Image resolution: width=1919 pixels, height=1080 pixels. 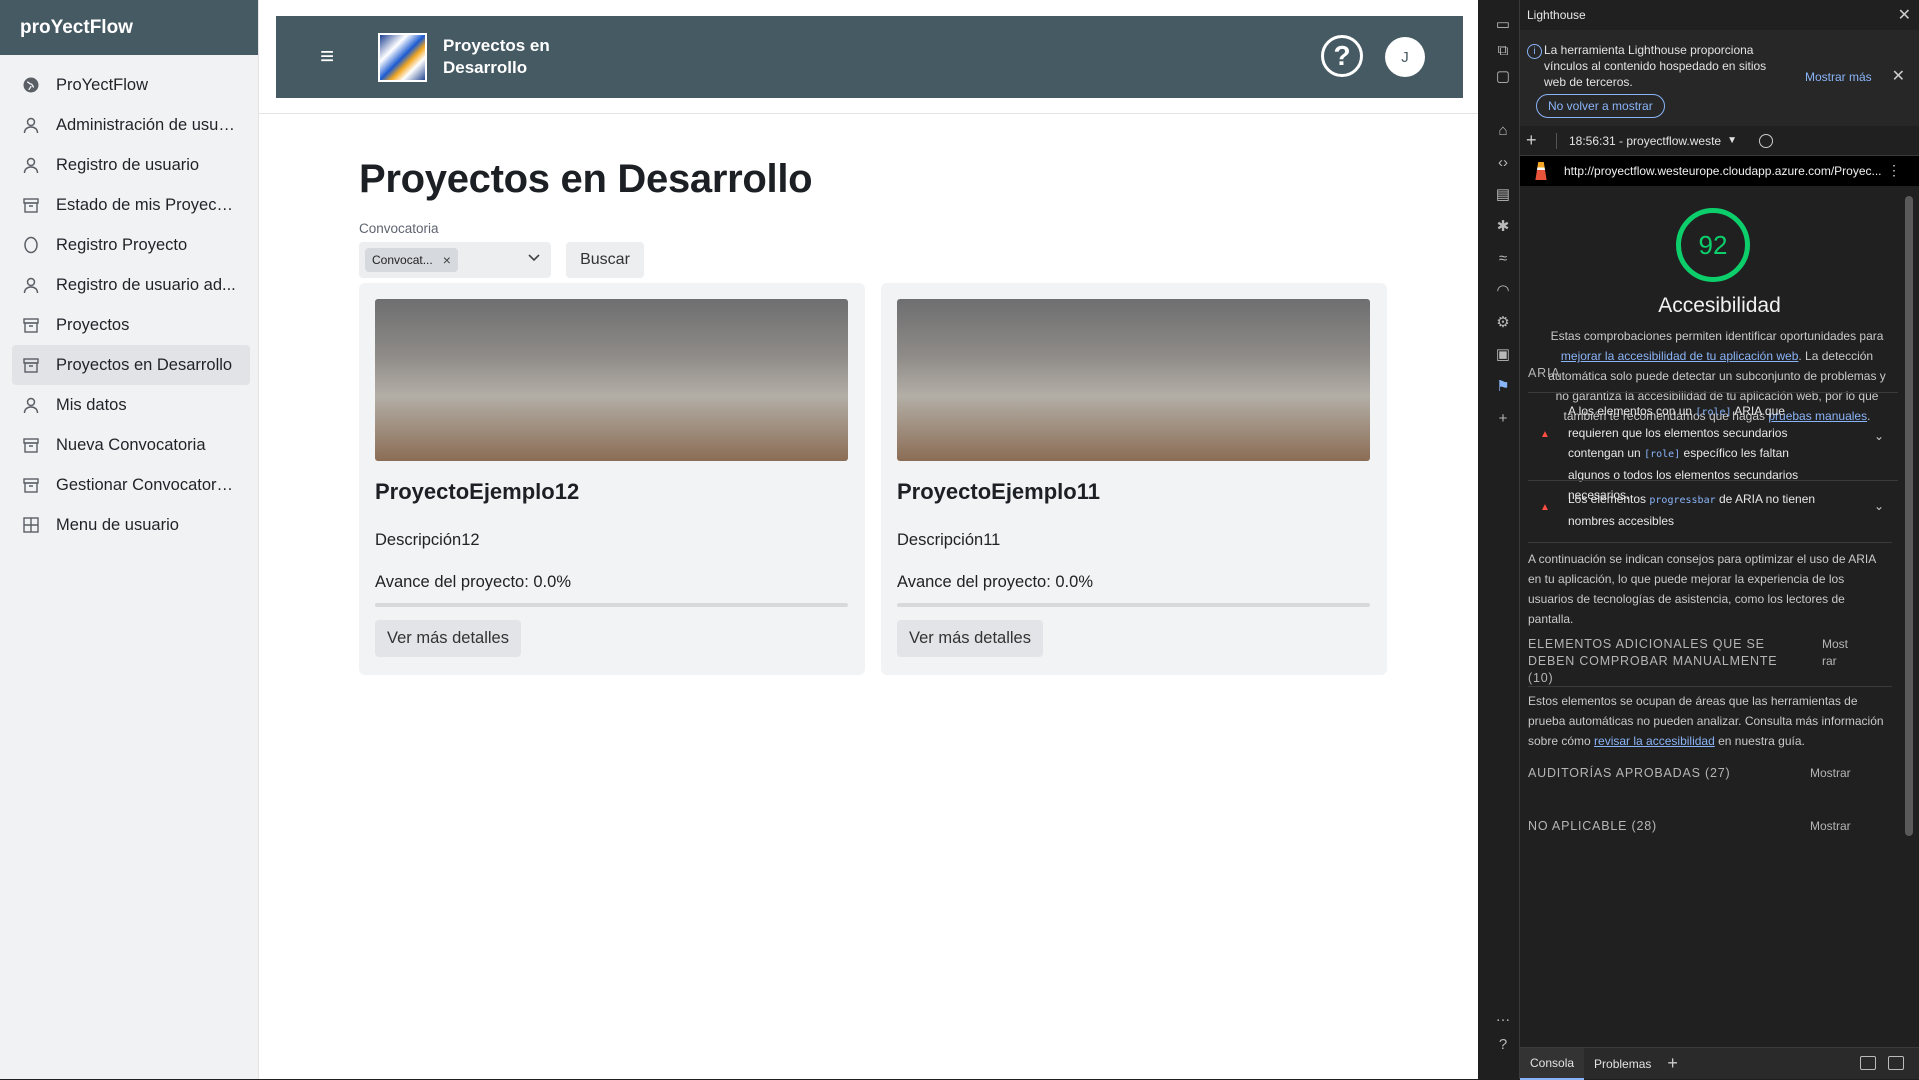 What do you see at coordinates (1909, 516) in the screenshot?
I see `scrollbar` at bounding box center [1909, 516].